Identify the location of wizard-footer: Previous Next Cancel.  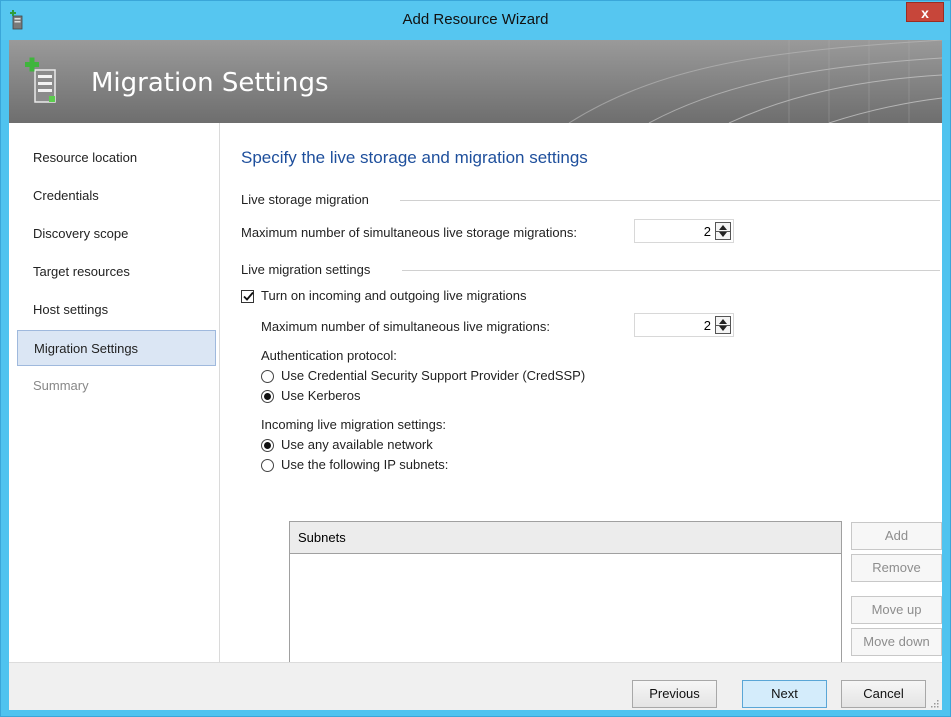
(475, 686).